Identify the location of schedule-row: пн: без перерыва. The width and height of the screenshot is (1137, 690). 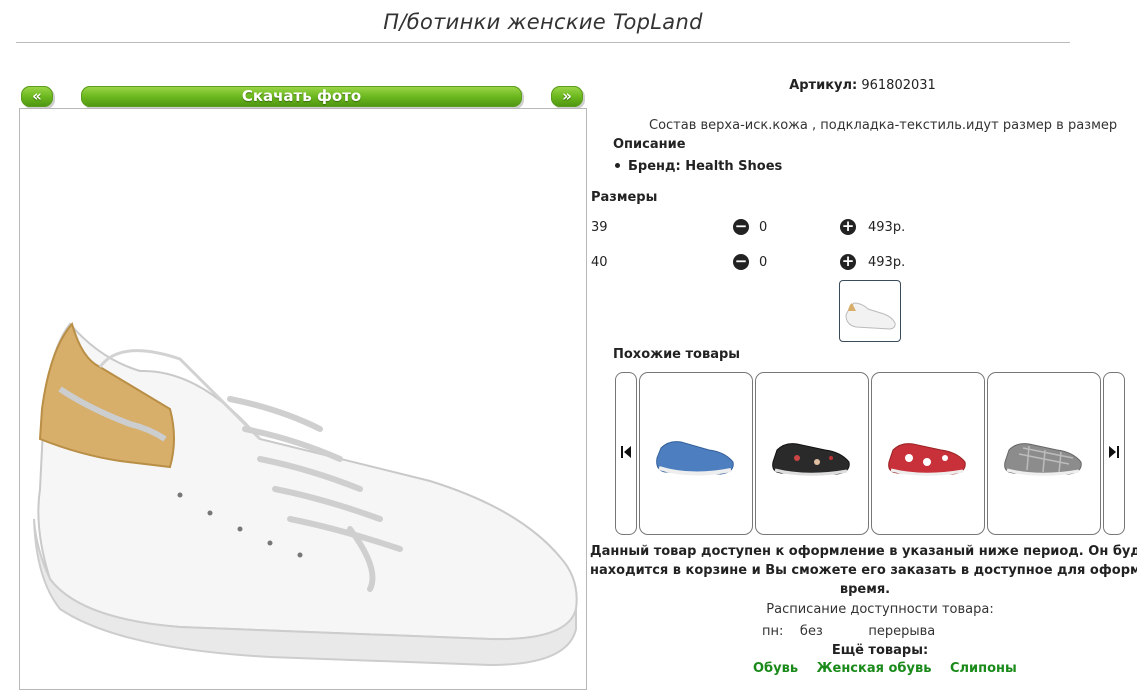
(848, 631).